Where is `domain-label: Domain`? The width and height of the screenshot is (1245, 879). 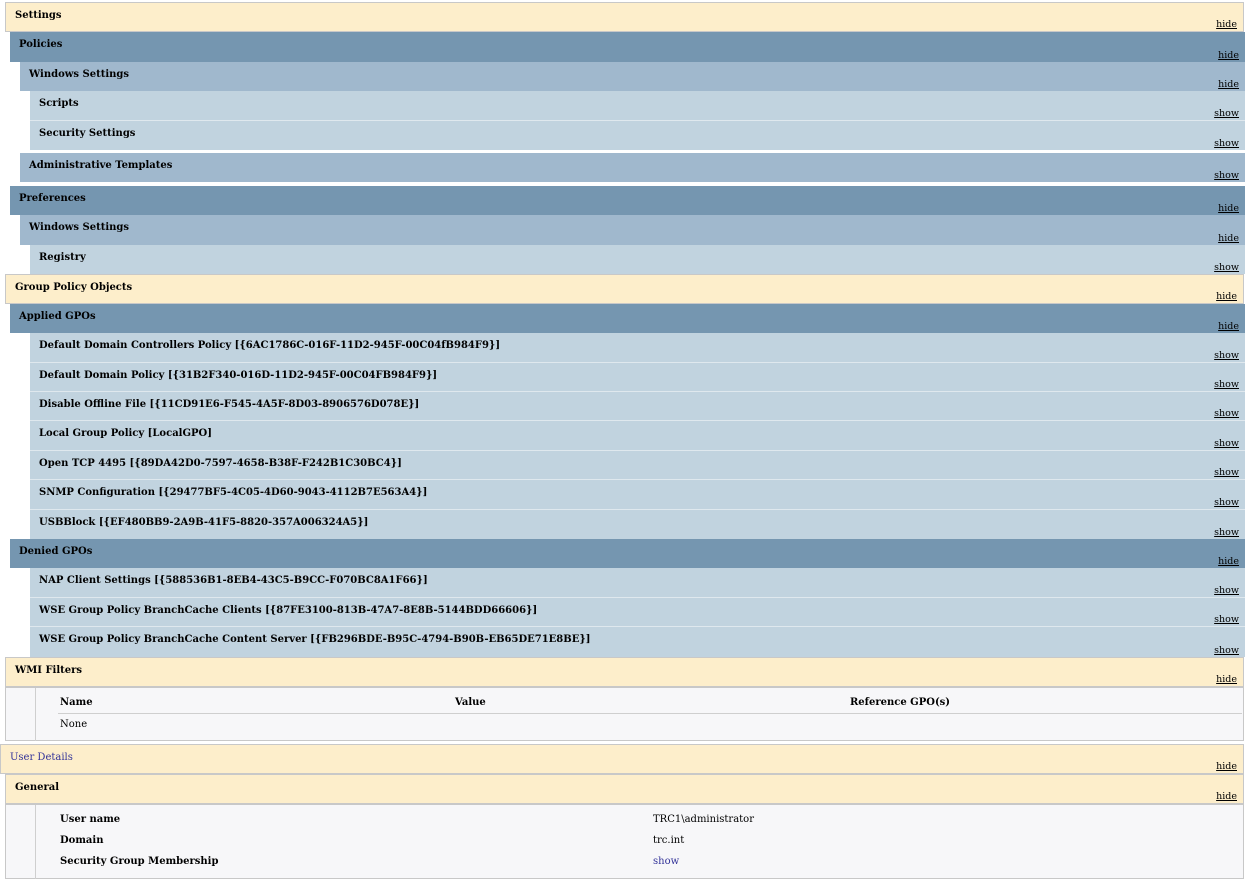
domain-label: Domain is located at coordinates (82, 840).